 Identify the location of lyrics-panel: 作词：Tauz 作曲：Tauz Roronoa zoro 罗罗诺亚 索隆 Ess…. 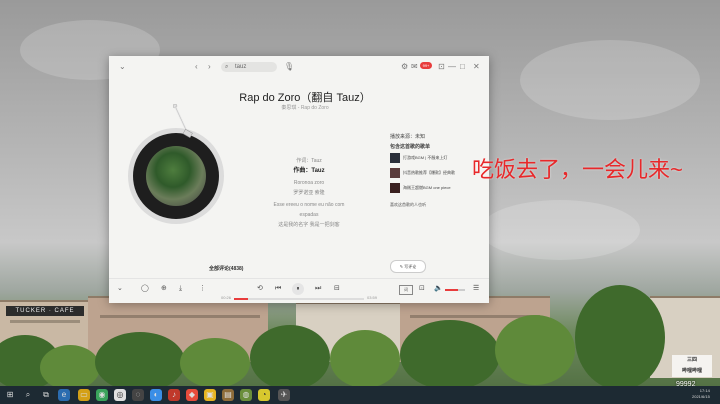
(309, 193).